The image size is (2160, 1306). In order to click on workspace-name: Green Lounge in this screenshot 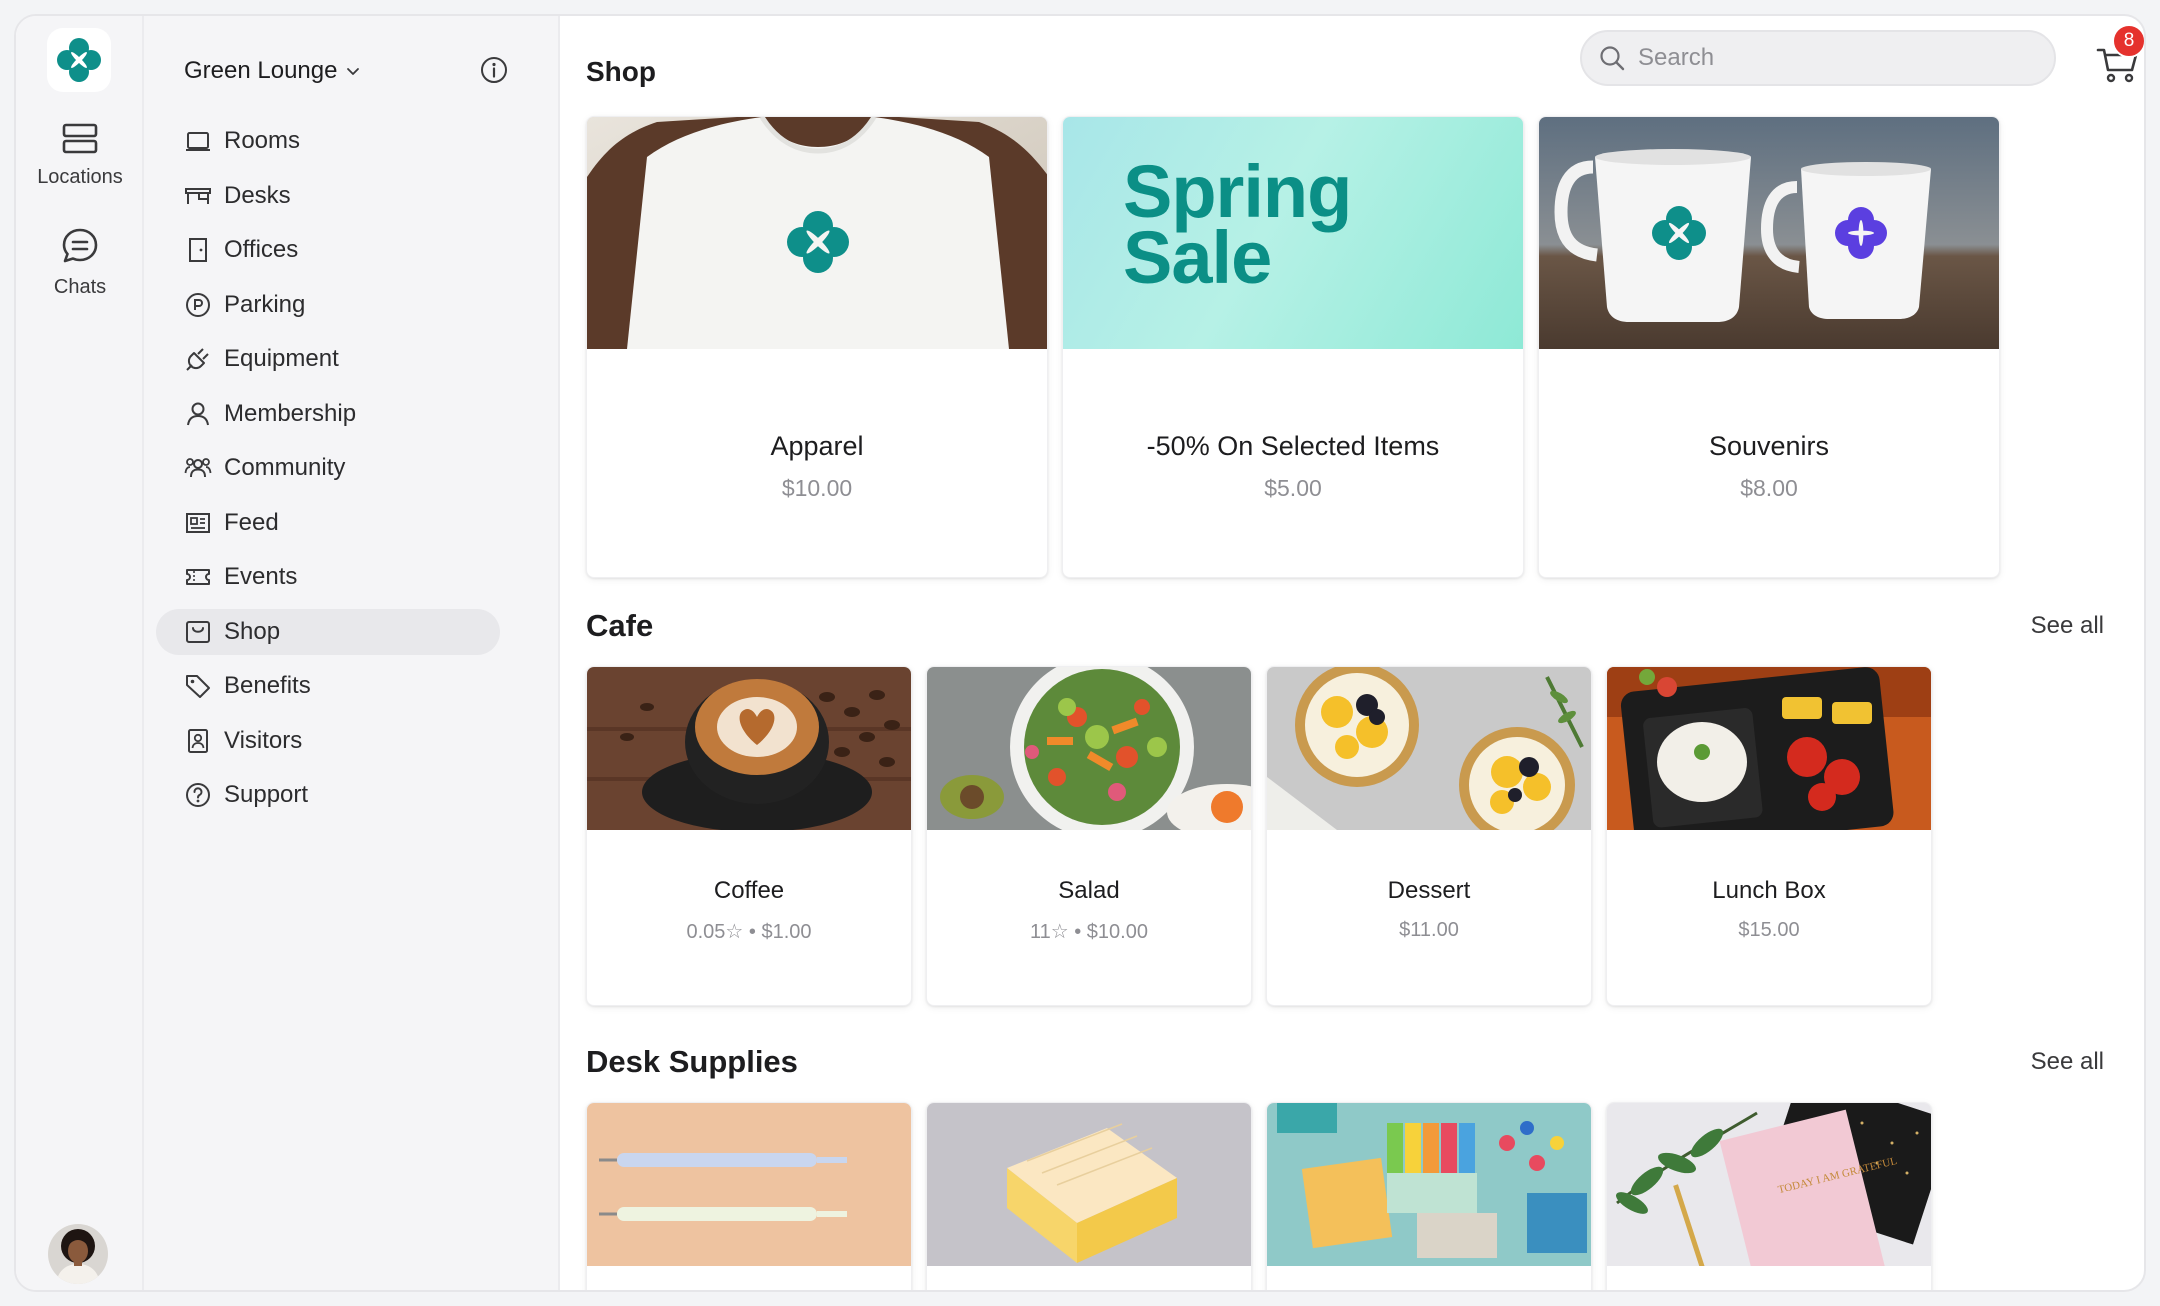, I will do `click(261, 70)`.